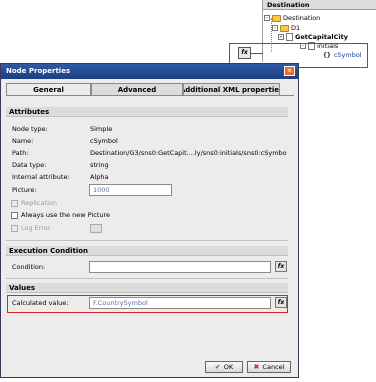  Describe the element at coordinates (149, 71) in the screenshot. I see `dialog-titlebar: Node Properties ✕` at that location.